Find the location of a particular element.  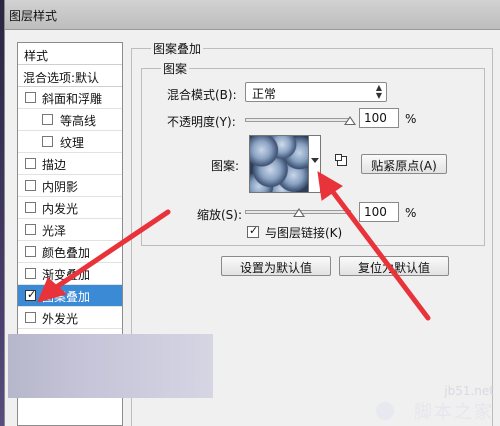

paw-logo-icon is located at coordinates (385, 411).